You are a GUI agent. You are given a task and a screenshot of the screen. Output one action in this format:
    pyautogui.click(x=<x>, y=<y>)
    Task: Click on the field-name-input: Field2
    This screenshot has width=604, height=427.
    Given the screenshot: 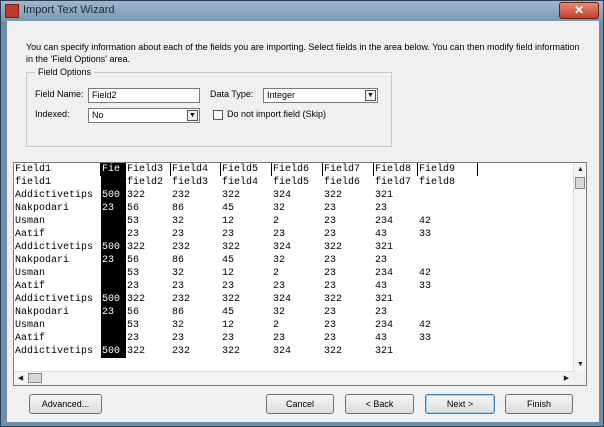 What is the action you would take?
    pyautogui.click(x=144, y=95)
    